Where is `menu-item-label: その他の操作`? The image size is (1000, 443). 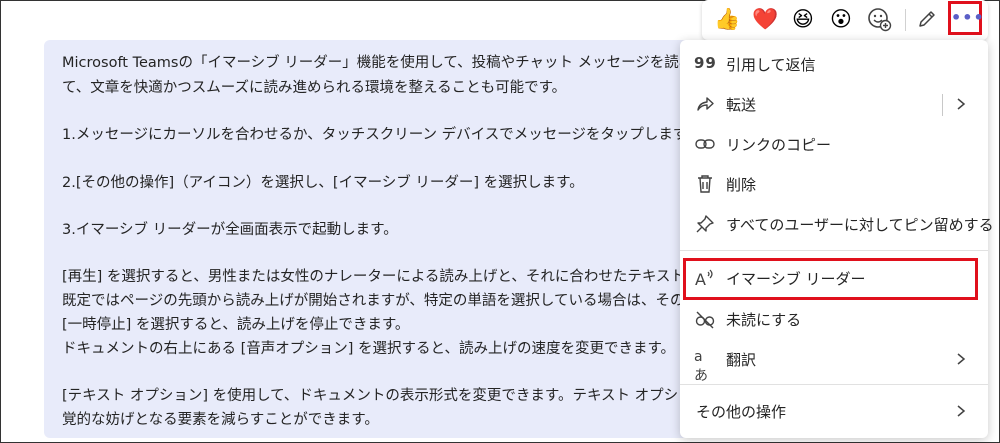
menu-item-label: その他の操作 is located at coordinates (741, 412).